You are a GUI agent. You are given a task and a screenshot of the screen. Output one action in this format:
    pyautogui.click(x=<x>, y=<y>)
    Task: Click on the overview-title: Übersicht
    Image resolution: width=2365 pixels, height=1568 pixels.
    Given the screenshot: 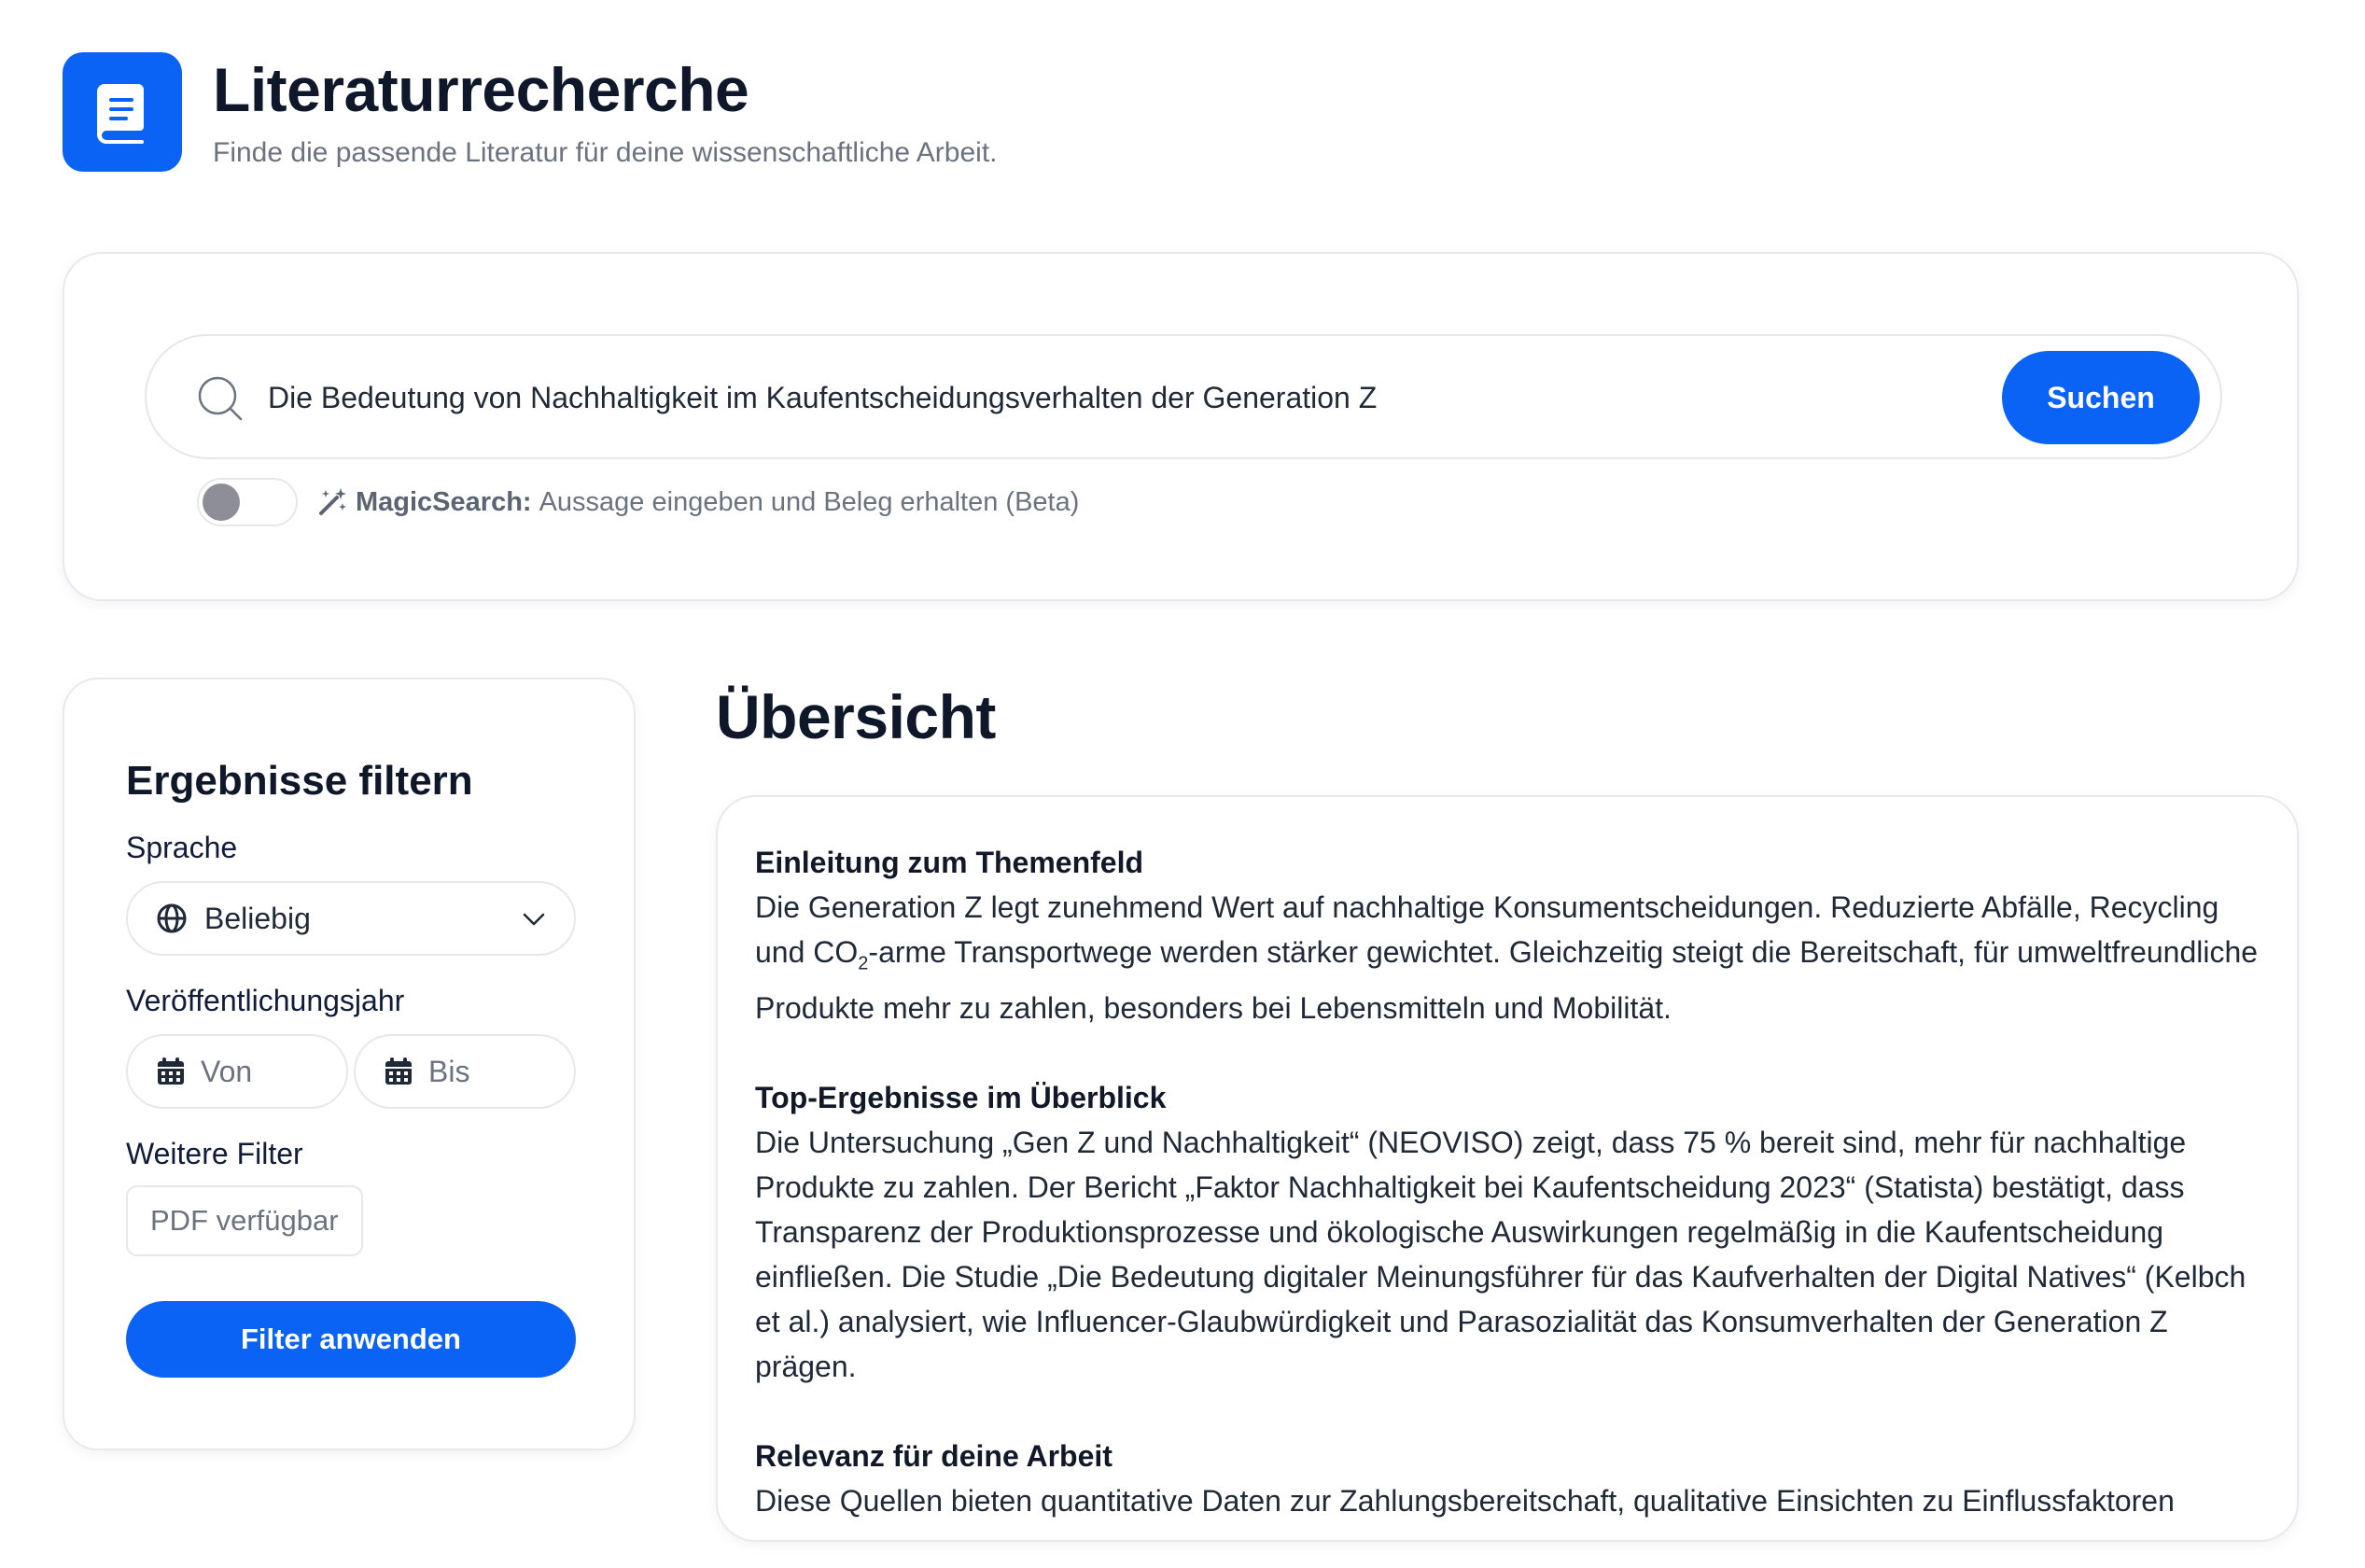 What is the action you would take?
    pyautogui.click(x=856, y=716)
    